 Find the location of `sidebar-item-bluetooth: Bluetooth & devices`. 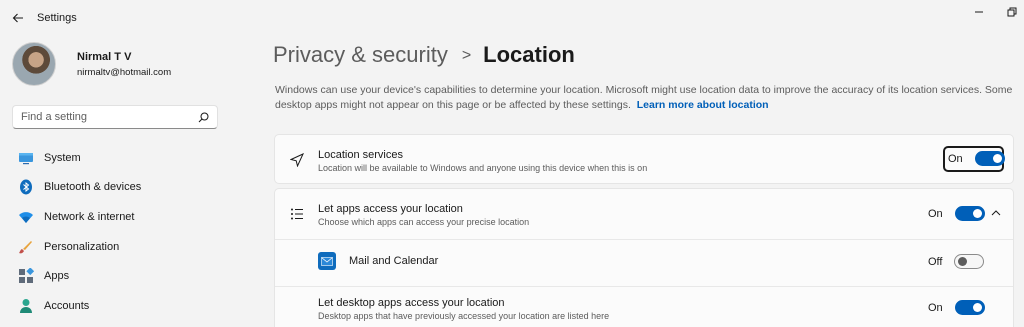

sidebar-item-bluetooth: Bluetooth & devices is located at coordinates (121, 188).